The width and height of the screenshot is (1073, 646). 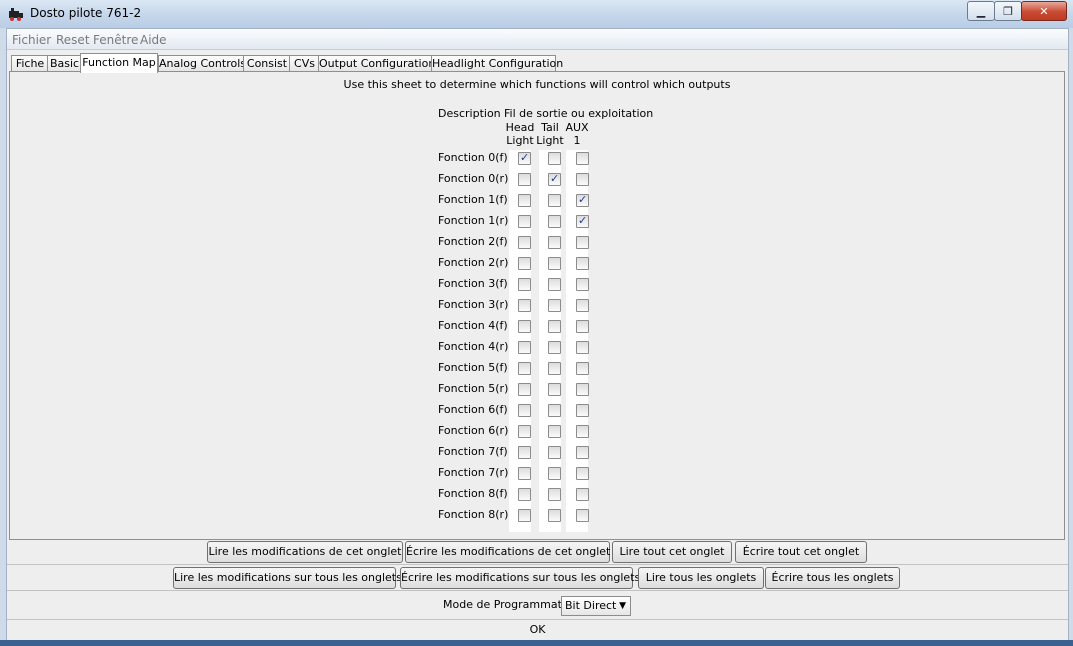 What do you see at coordinates (115, 40) in the screenshot?
I see `menu-fenetre: Fenêtre` at bounding box center [115, 40].